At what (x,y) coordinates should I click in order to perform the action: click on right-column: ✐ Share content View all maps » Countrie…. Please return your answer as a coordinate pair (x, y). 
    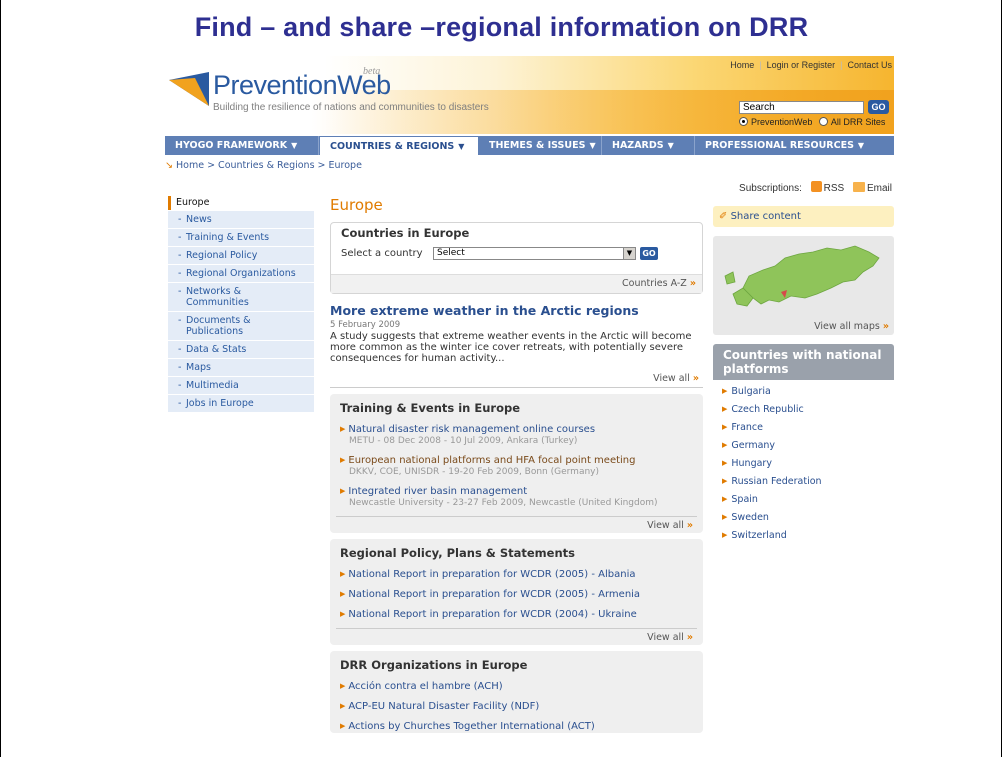
    Looking at the image, I should click on (803, 377).